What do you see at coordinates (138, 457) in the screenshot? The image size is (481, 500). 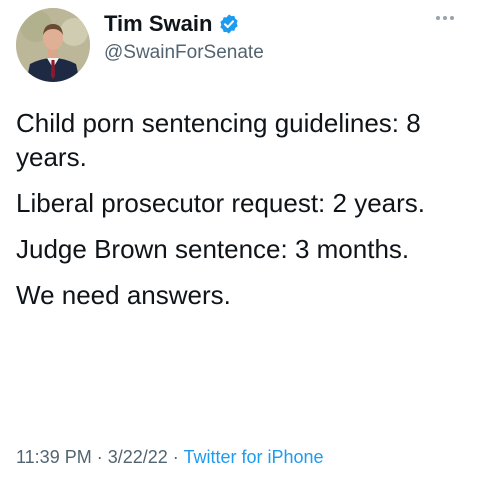 I see `tweet-date: 3/22/22` at bounding box center [138, 457].